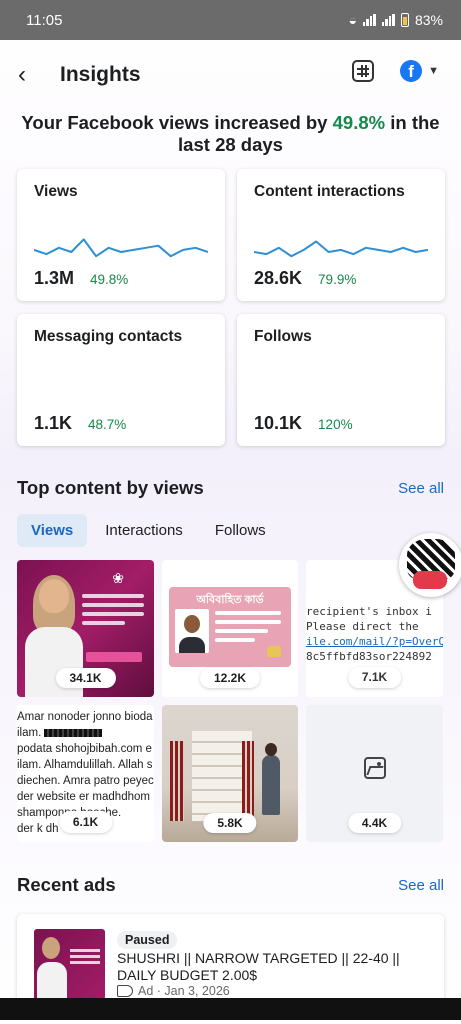 This screenshot has height=1024, width=461. What do you see at coordinates (100, 74) in the screenshot?
I see `page-title: Insights` at bounding box center [100, 74].